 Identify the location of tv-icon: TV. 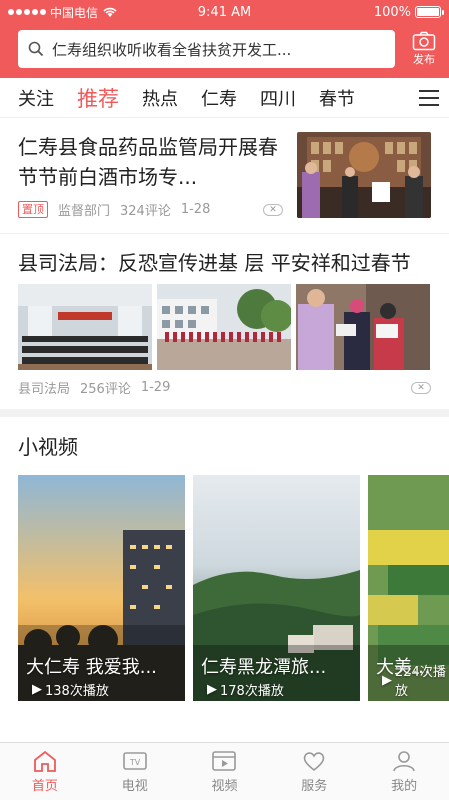
(134, 761).